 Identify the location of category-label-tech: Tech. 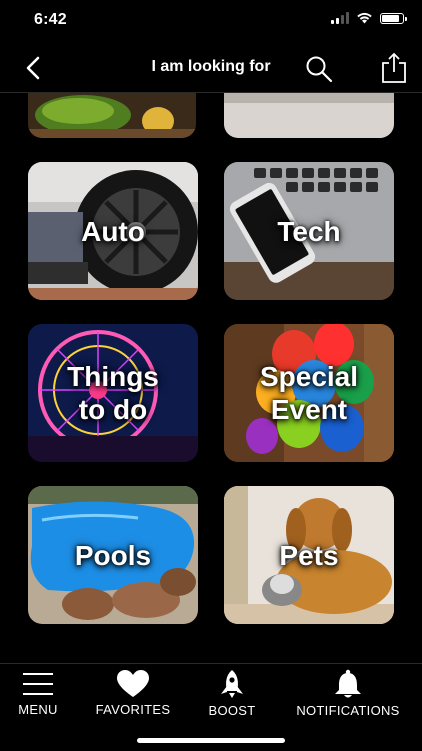
(309, 231).